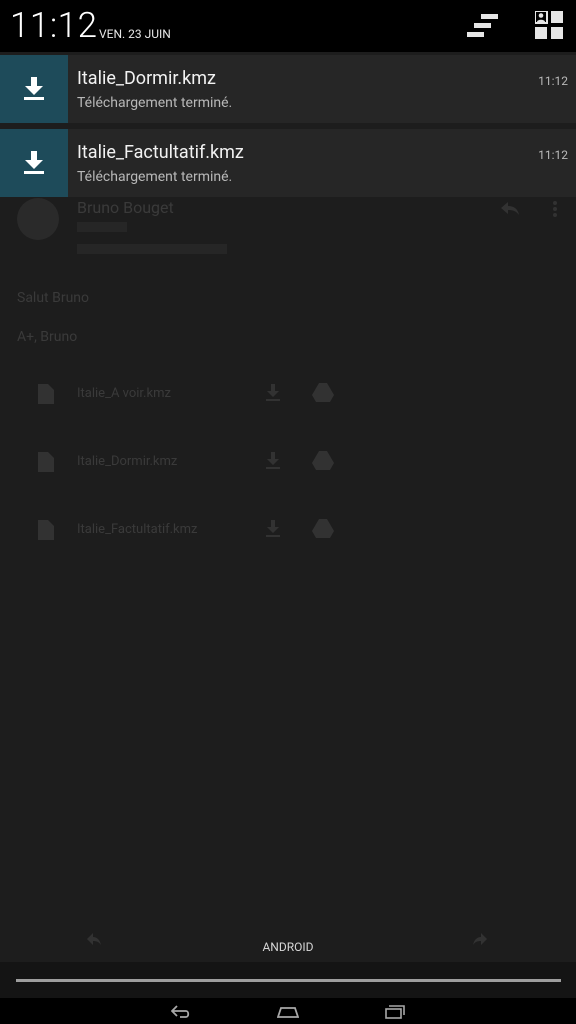 This screenshot has height=1024, width=576. Describe the element at coordinates (54, 25) in the screenshot. I see `clock: 11:12` at that location.